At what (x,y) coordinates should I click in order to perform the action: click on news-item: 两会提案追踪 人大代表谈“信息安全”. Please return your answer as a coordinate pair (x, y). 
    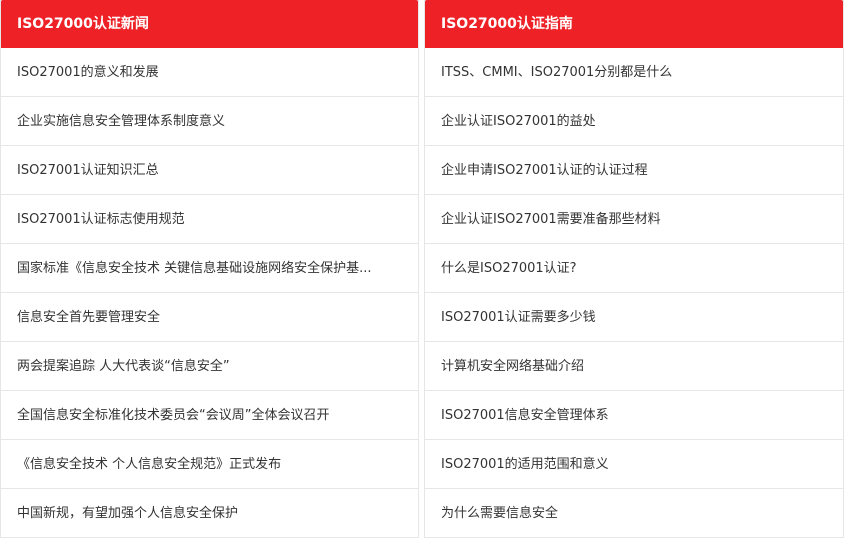
    Looking at the image, I should click on (209, 366).